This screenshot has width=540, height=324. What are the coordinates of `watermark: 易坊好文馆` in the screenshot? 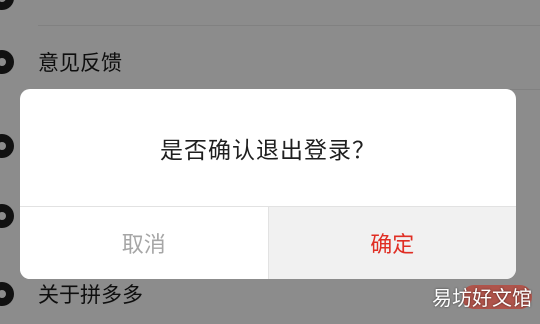 It's located at (482, 297).